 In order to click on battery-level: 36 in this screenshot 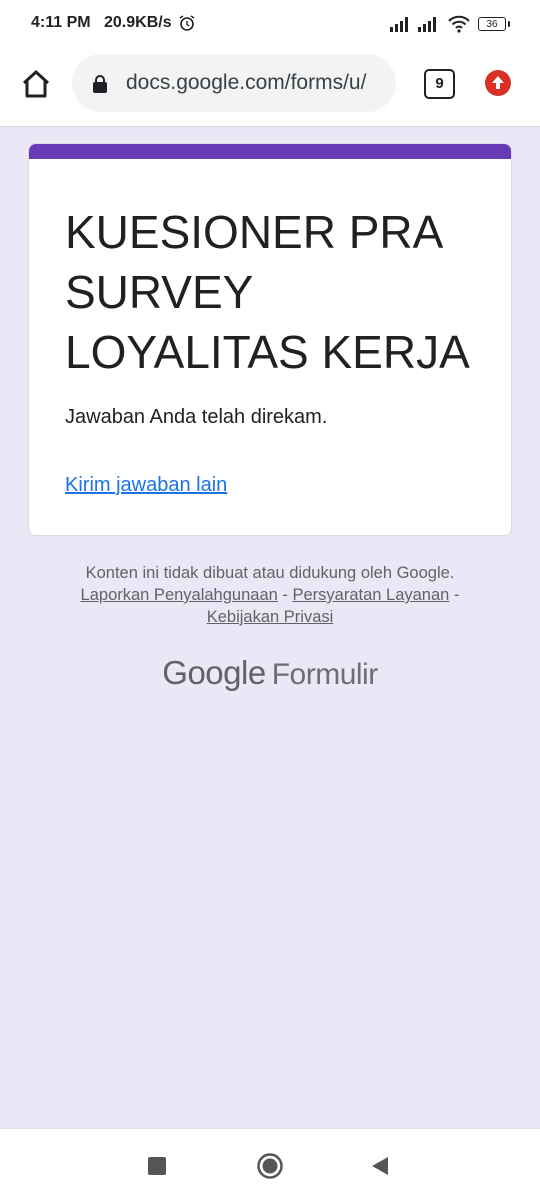, I will do `click(492, 24)`.